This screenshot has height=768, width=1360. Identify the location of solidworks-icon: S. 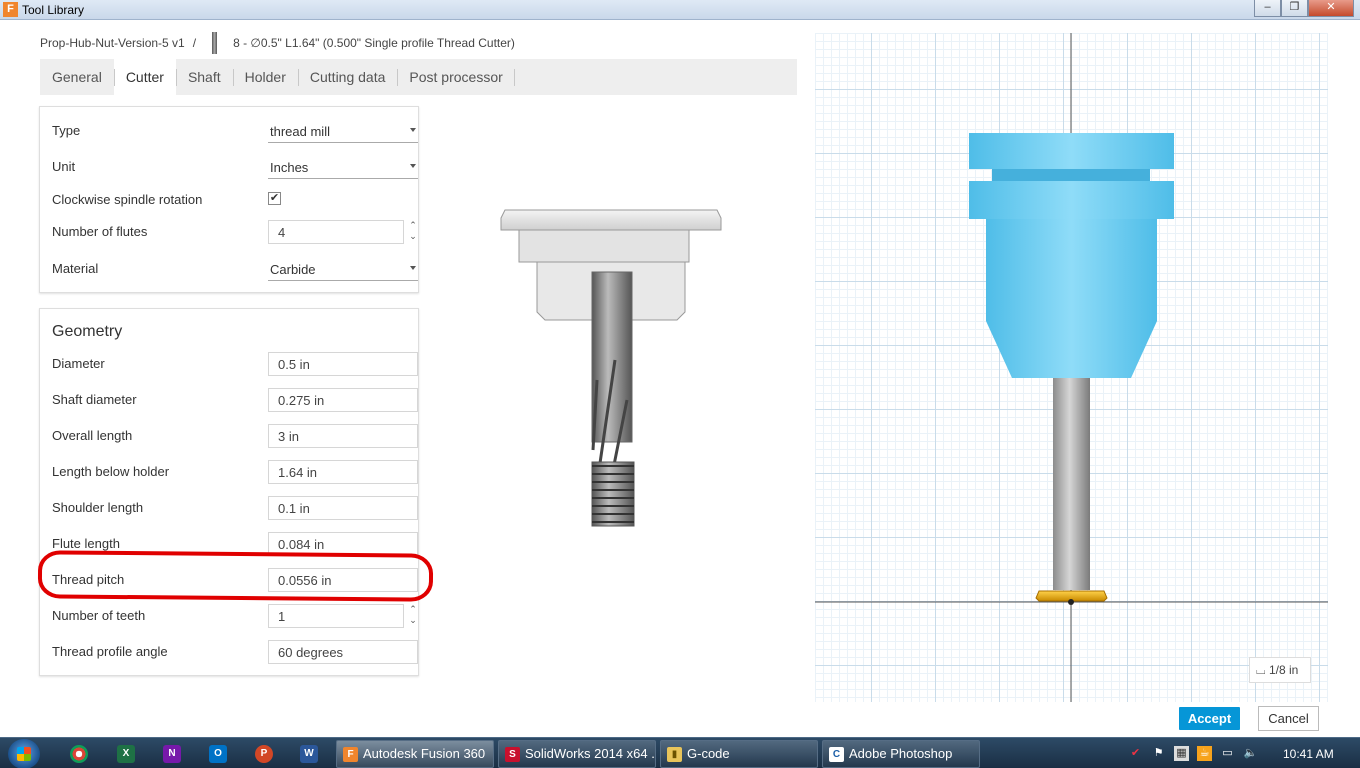
(512, 754).